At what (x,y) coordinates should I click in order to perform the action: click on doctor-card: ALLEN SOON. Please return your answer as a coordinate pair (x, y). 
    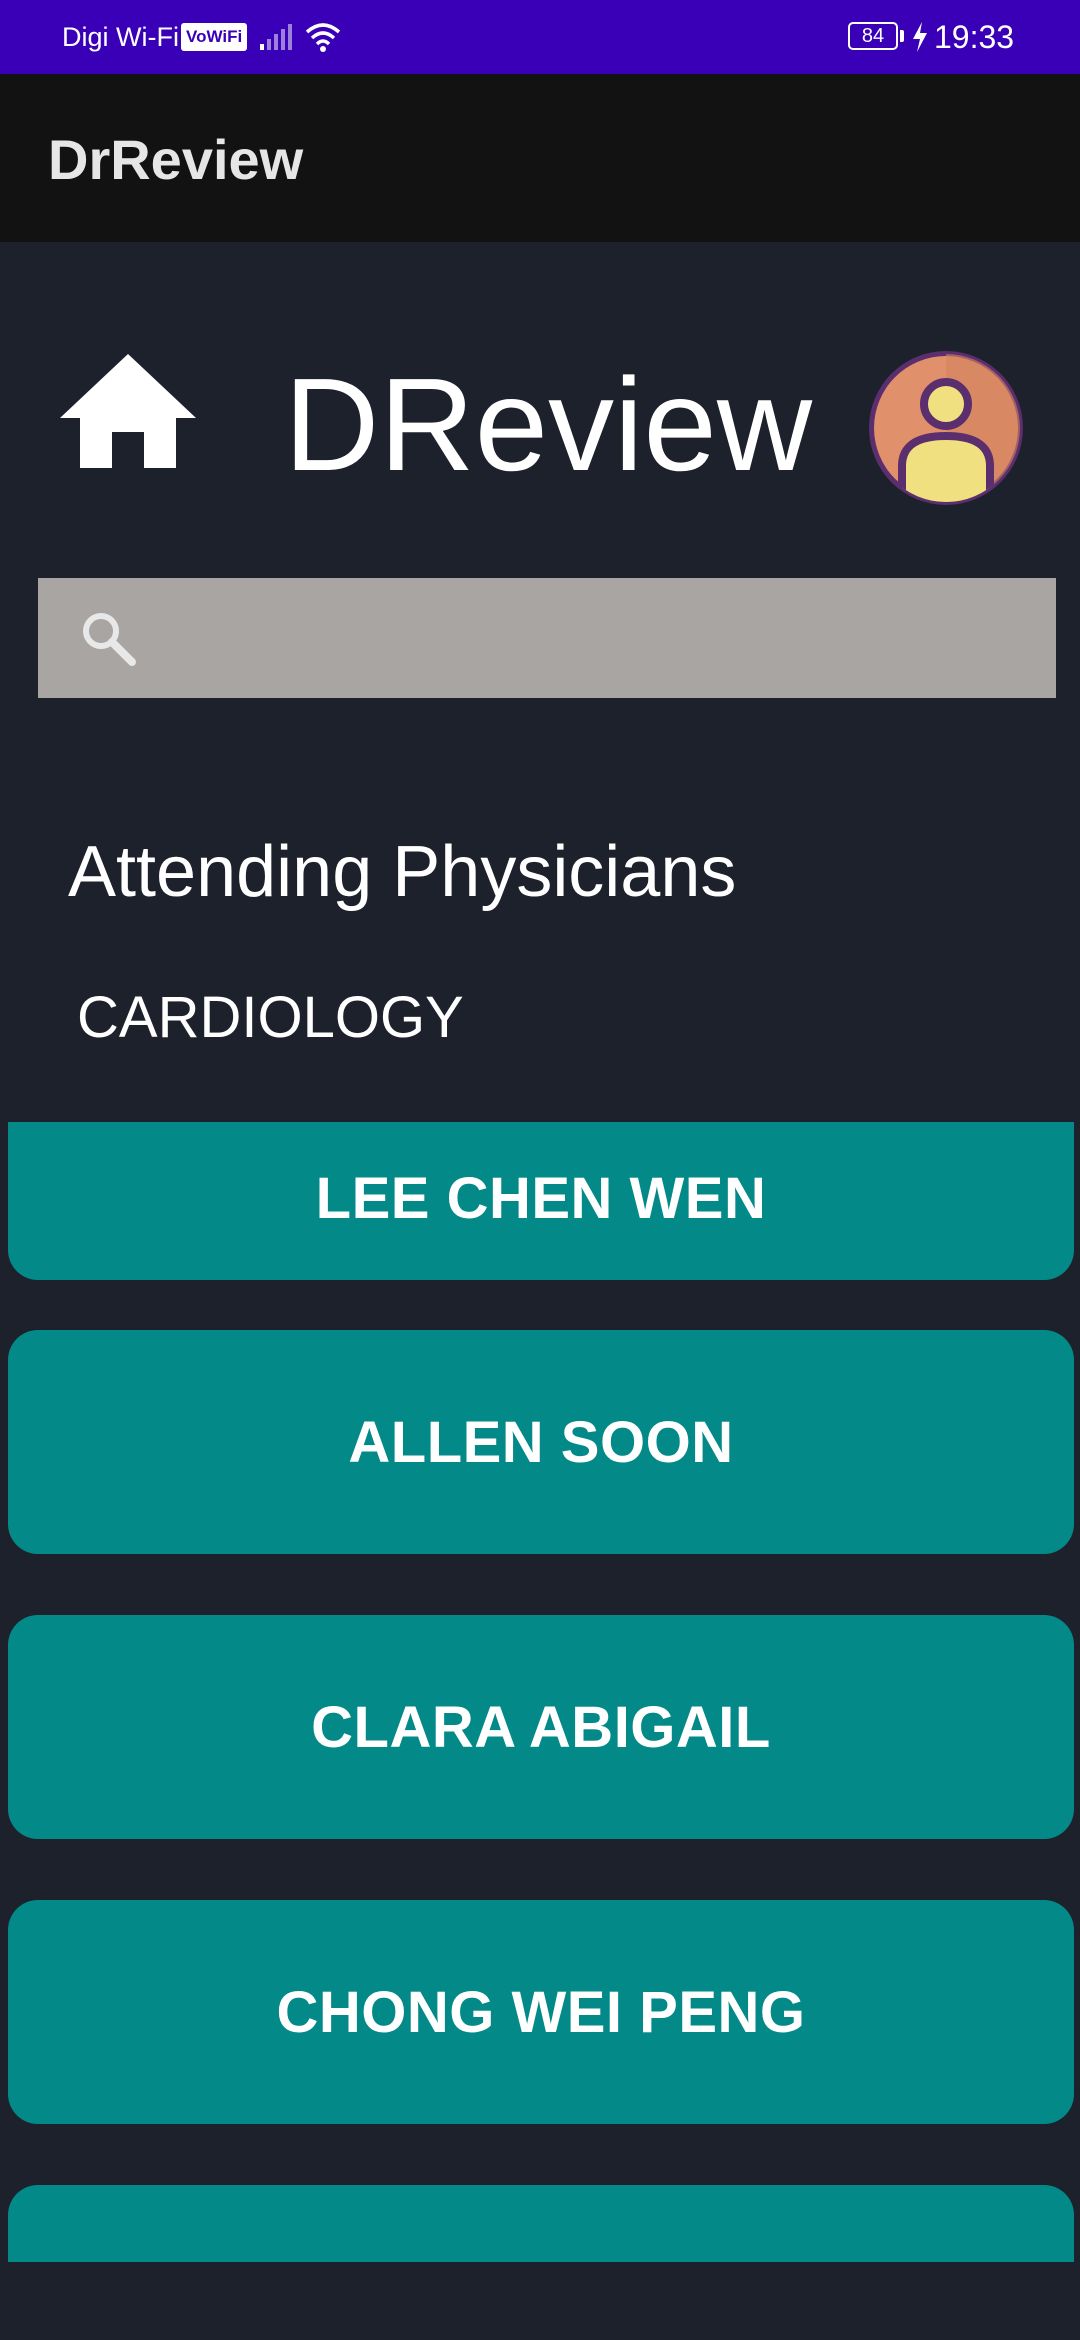
    Looking at the image, I should click on (541, 1442).